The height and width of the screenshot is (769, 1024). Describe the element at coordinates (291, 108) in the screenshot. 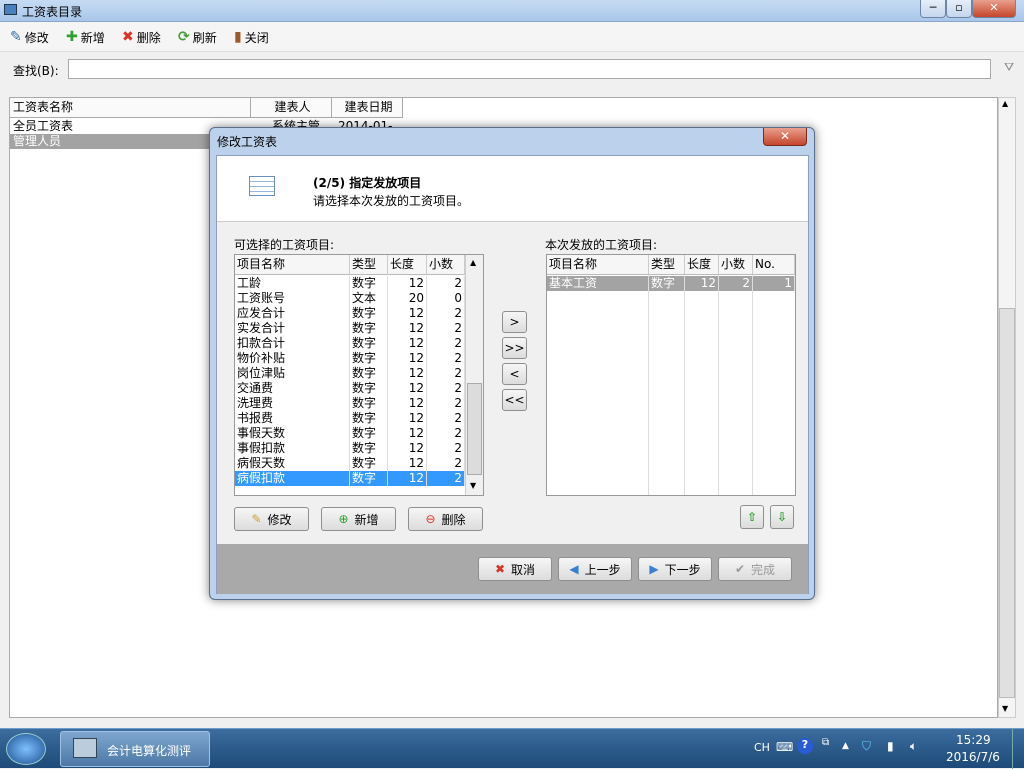

I see `col-header-creator: 建表人` at that location.